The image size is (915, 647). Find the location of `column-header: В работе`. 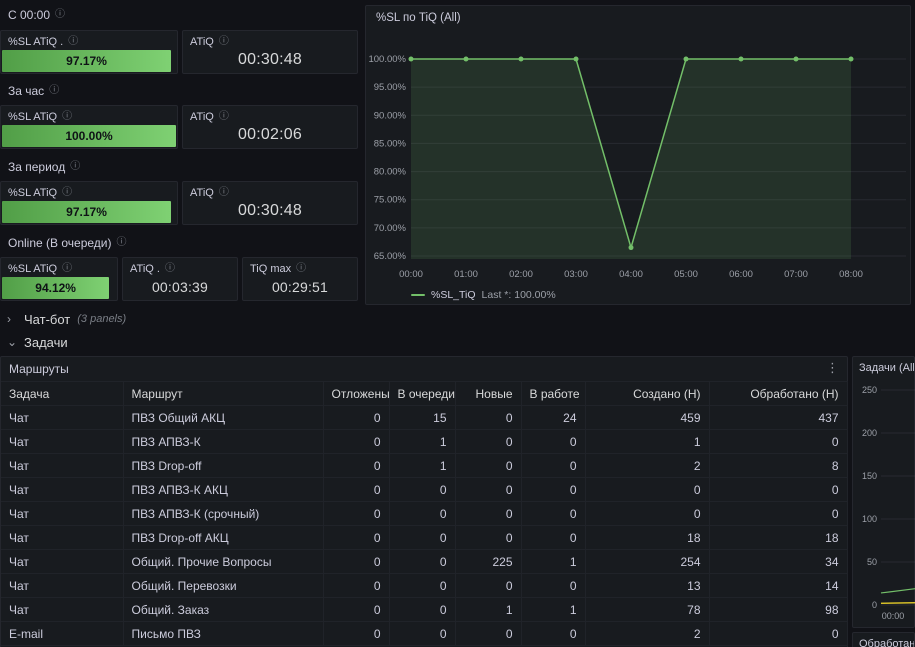

column-header: В работе is located at coordinates (553, 393).